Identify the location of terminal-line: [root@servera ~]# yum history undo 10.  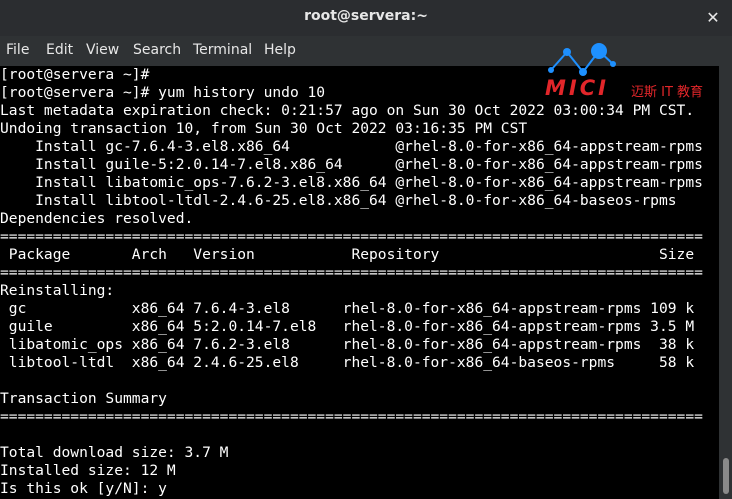
(163, 92).